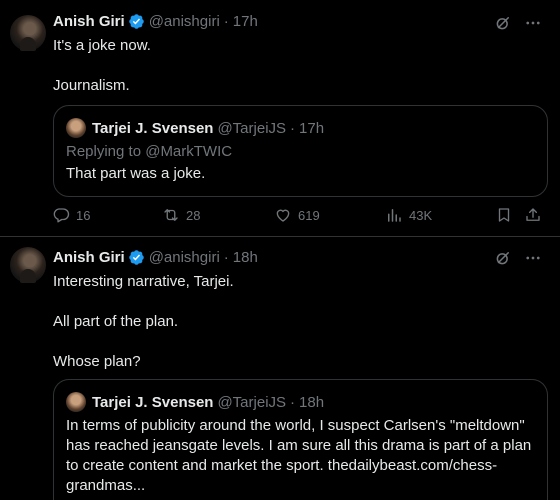 The height and width of the screenshot is (500, 560). I want to click on like-button: 619, so click(297, 215).